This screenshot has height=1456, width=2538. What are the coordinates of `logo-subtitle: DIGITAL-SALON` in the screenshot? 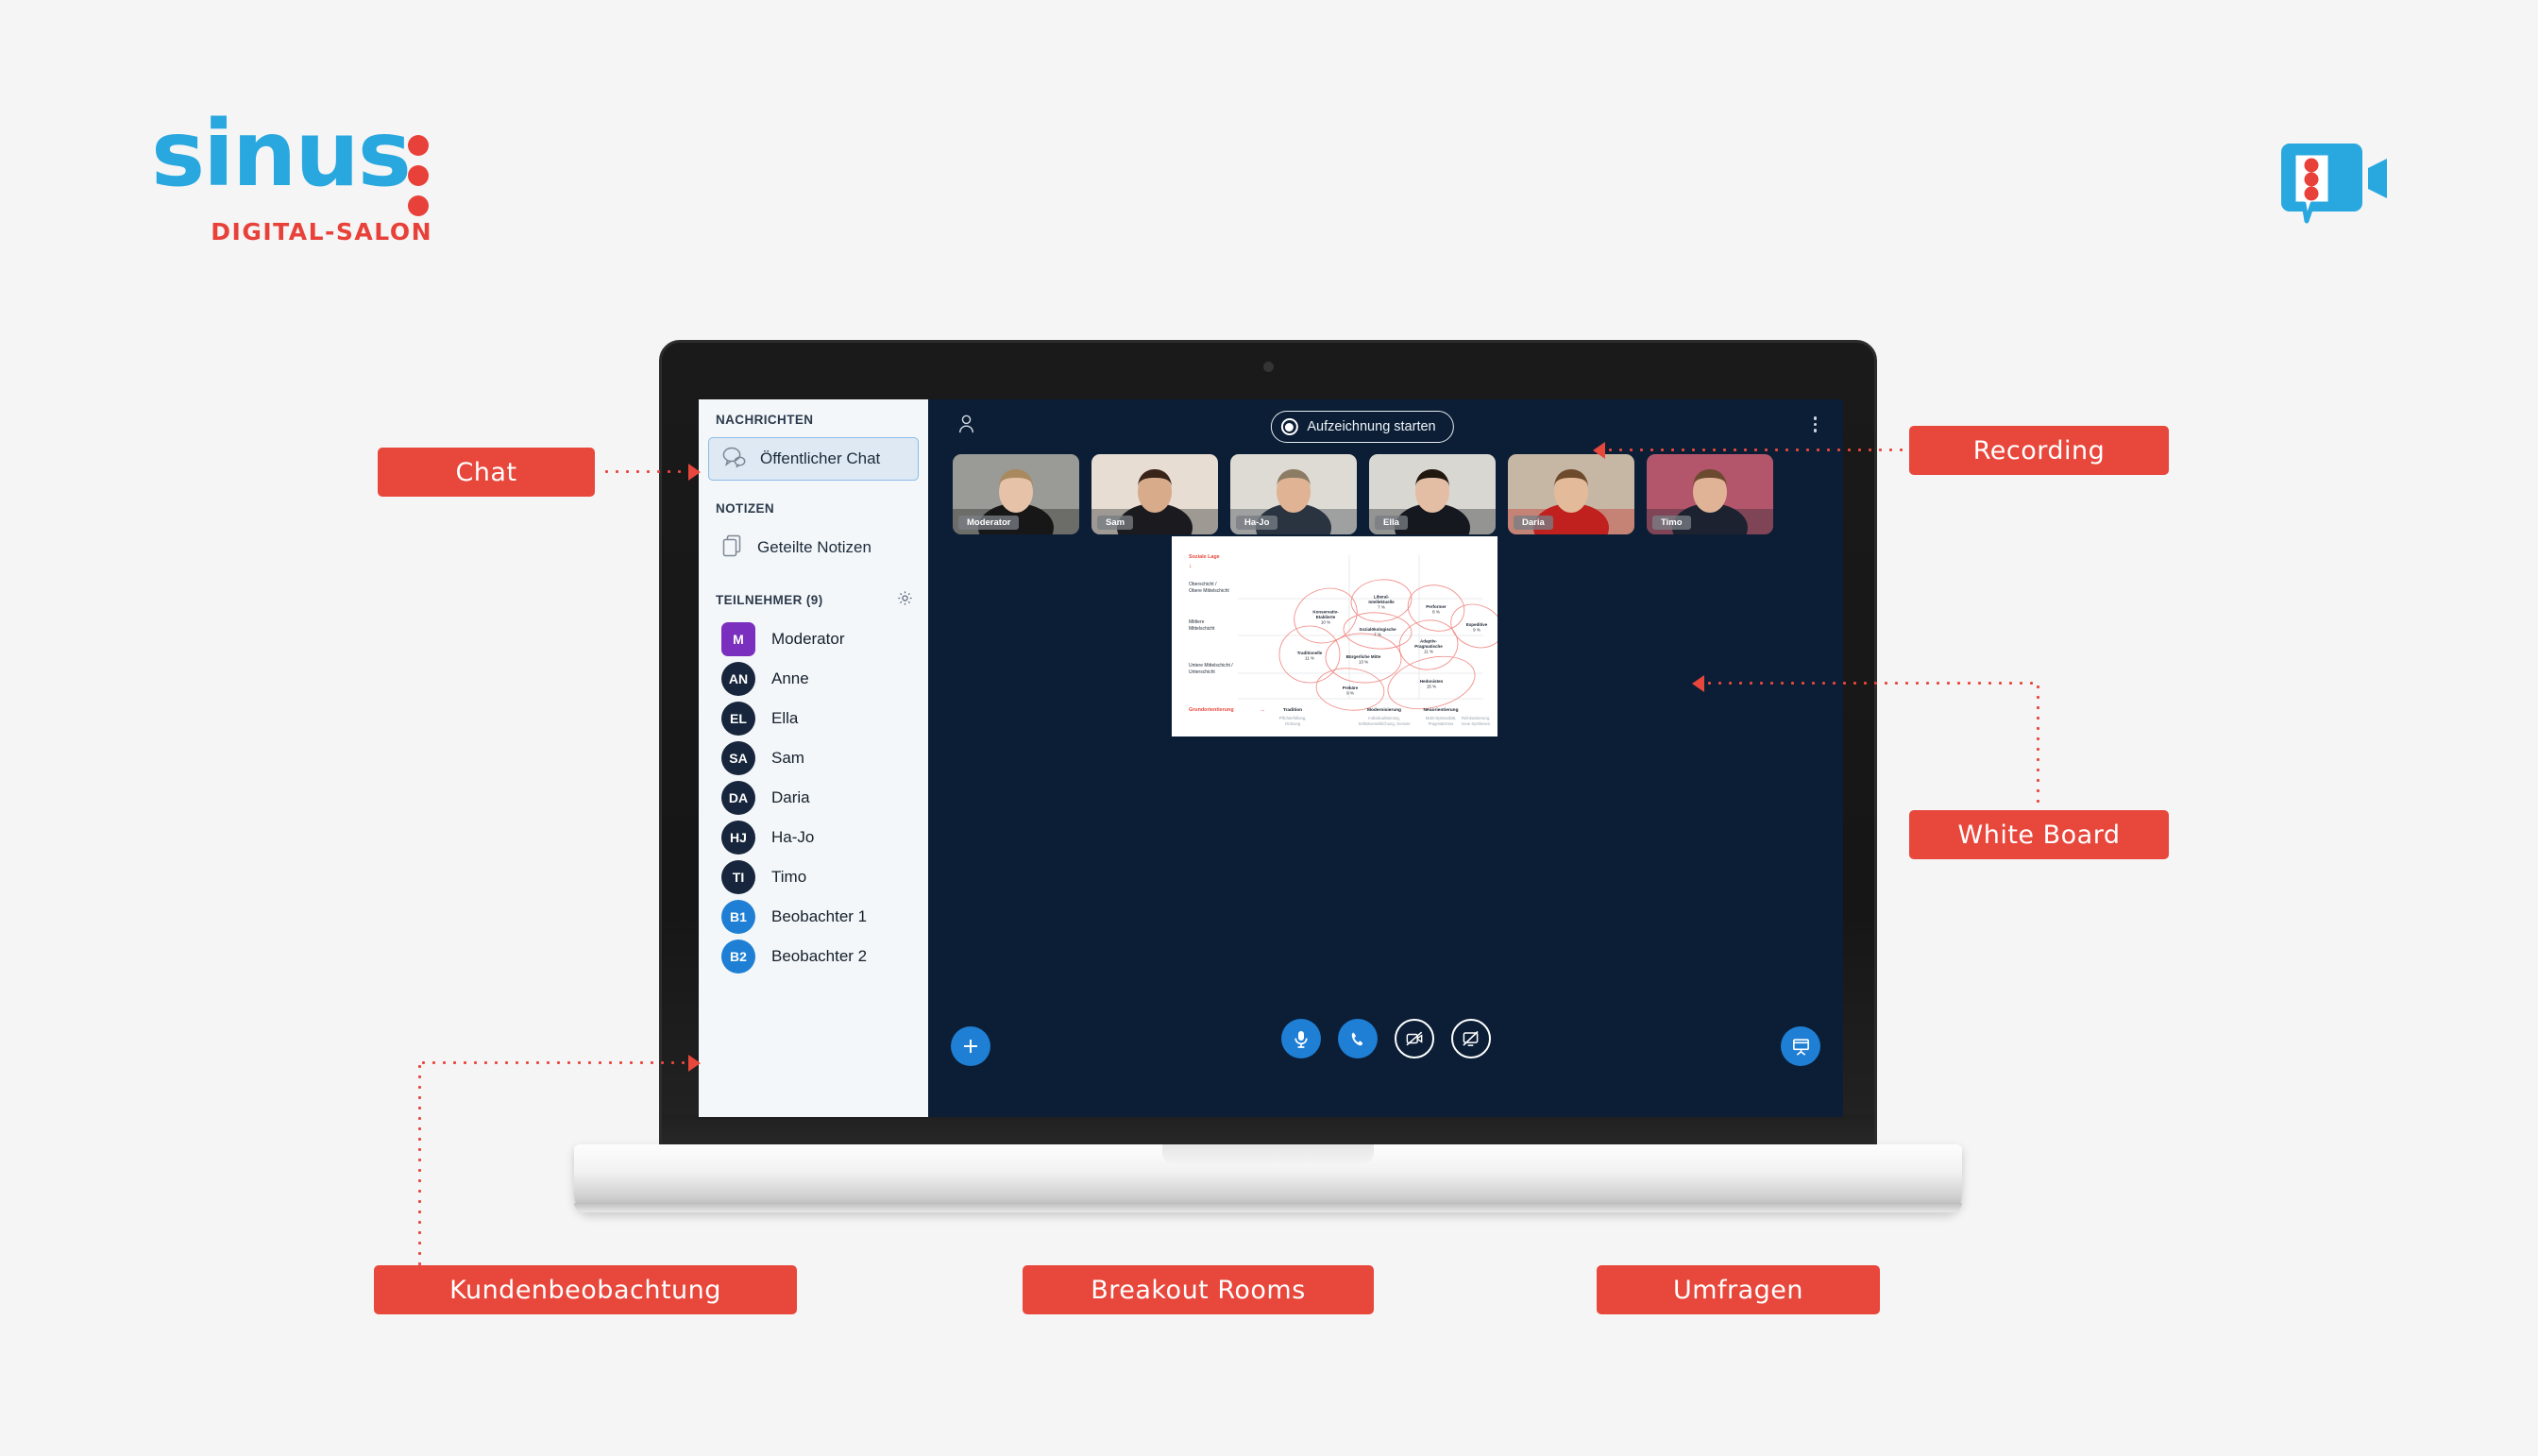 It's located at (321, 231).